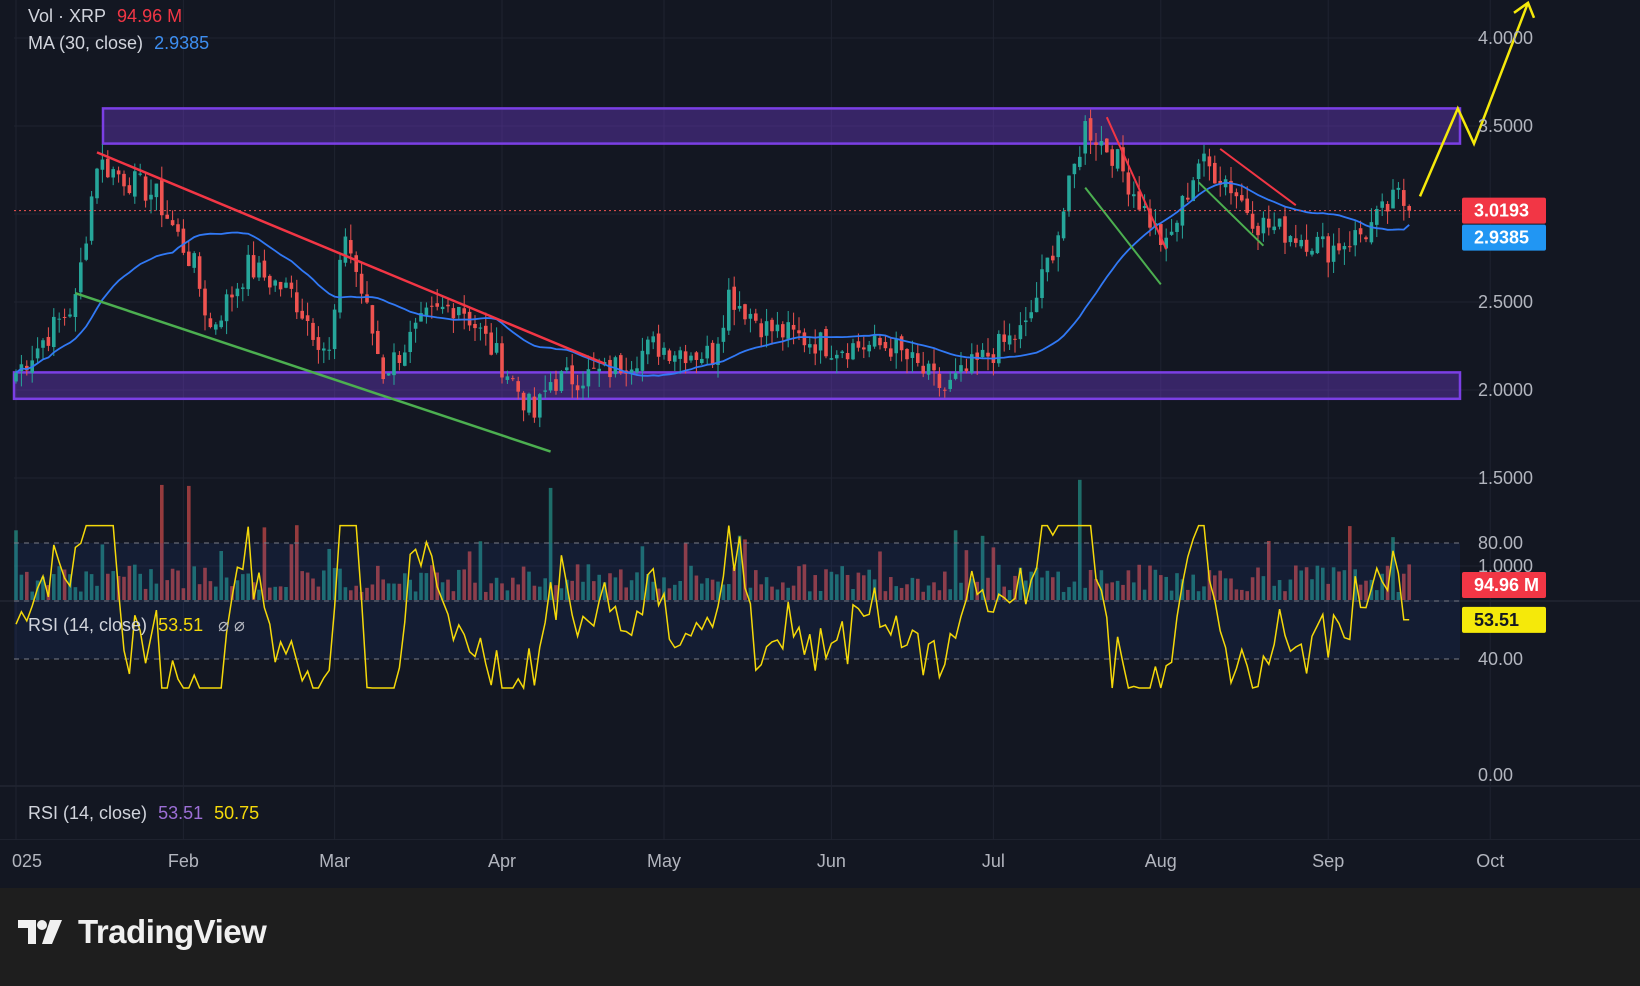 The image size is (1640, 986). Describe the element at coordinates (181, 625) in the screenshot. I see `rsi-legend-value: 53.51` at that location.